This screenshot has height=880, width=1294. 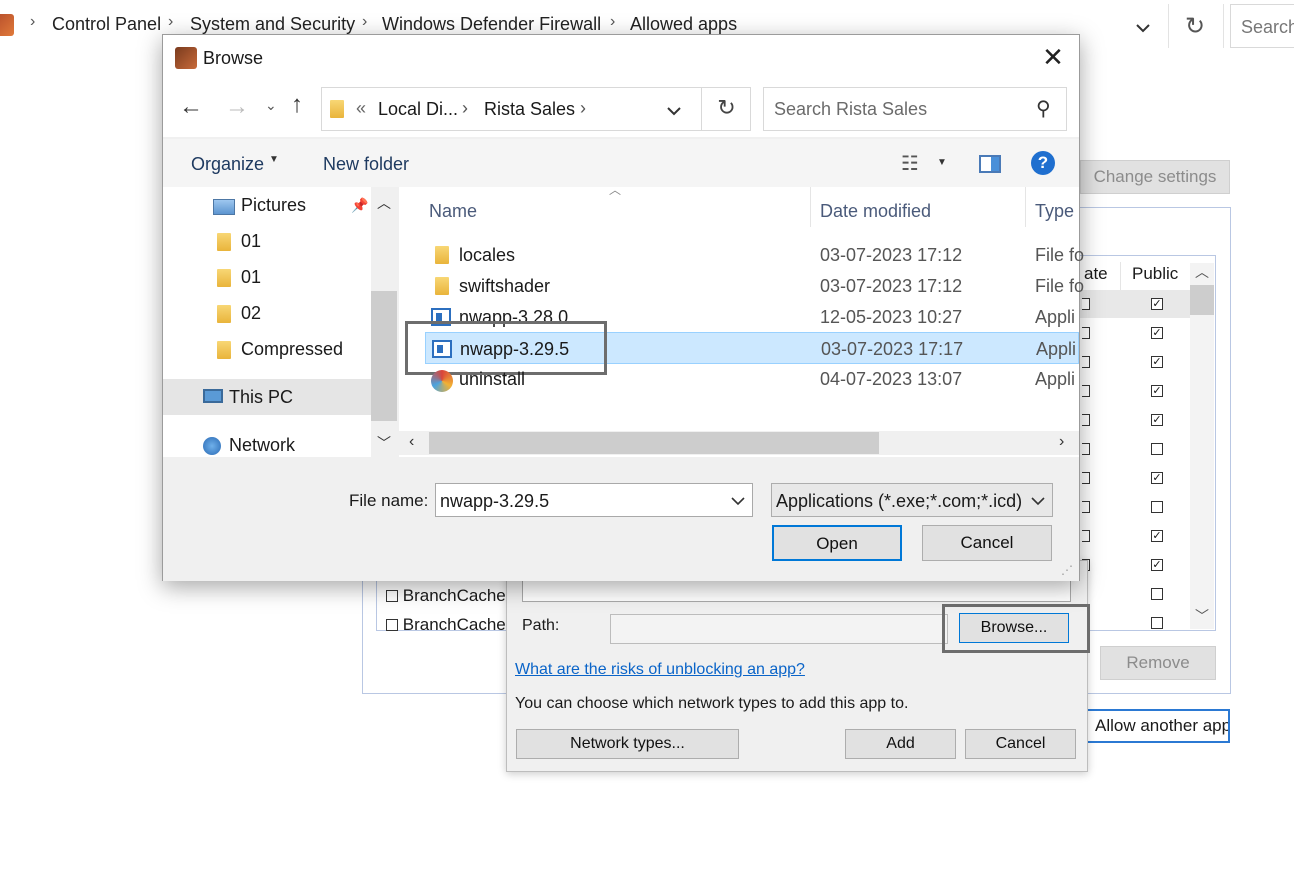 What do you see at coordinates (237, 107) in the screenshot?
I see `forward-arrow-icon: →` at bounding box center [237, 107].